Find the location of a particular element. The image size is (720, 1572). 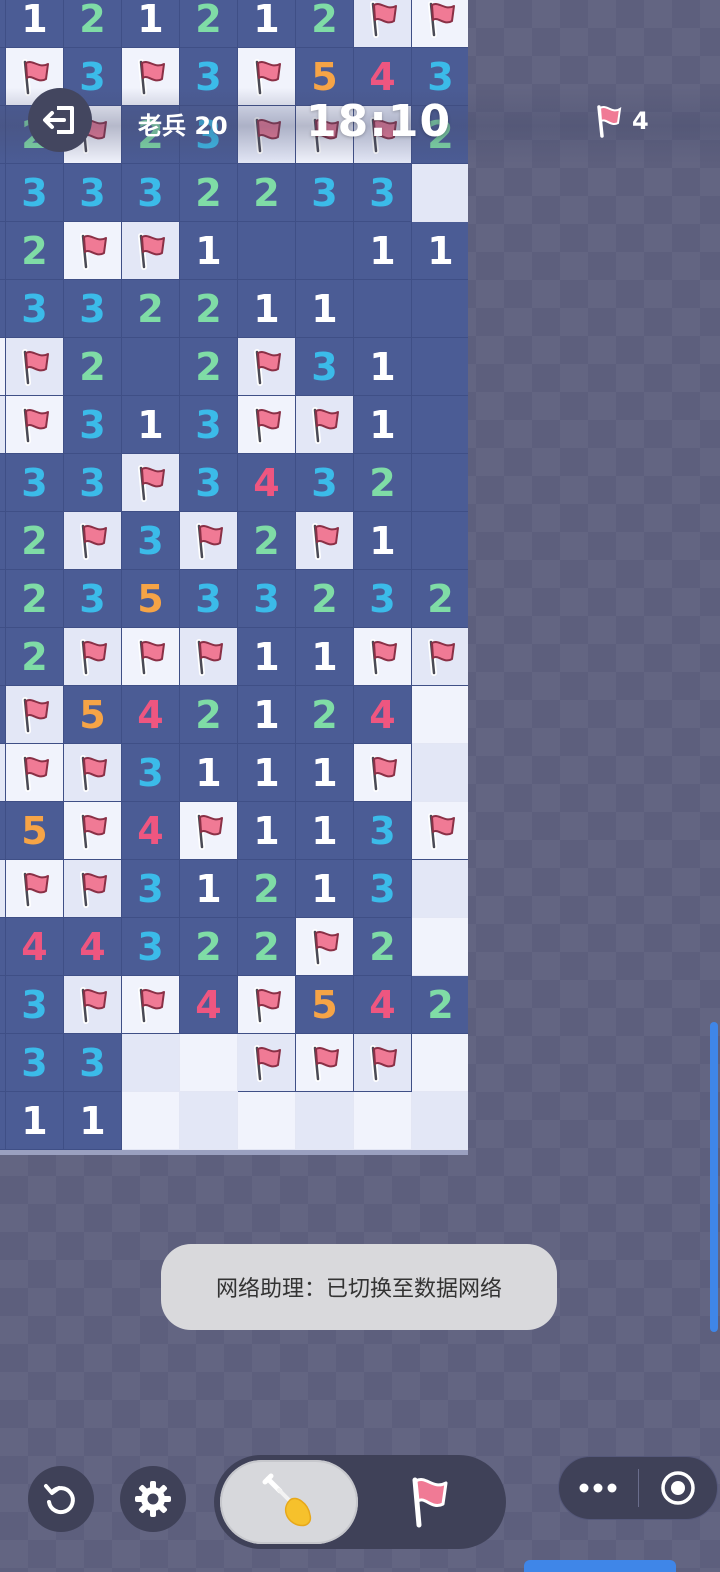

scroll-indicator is located at coordinates (714, 1177).